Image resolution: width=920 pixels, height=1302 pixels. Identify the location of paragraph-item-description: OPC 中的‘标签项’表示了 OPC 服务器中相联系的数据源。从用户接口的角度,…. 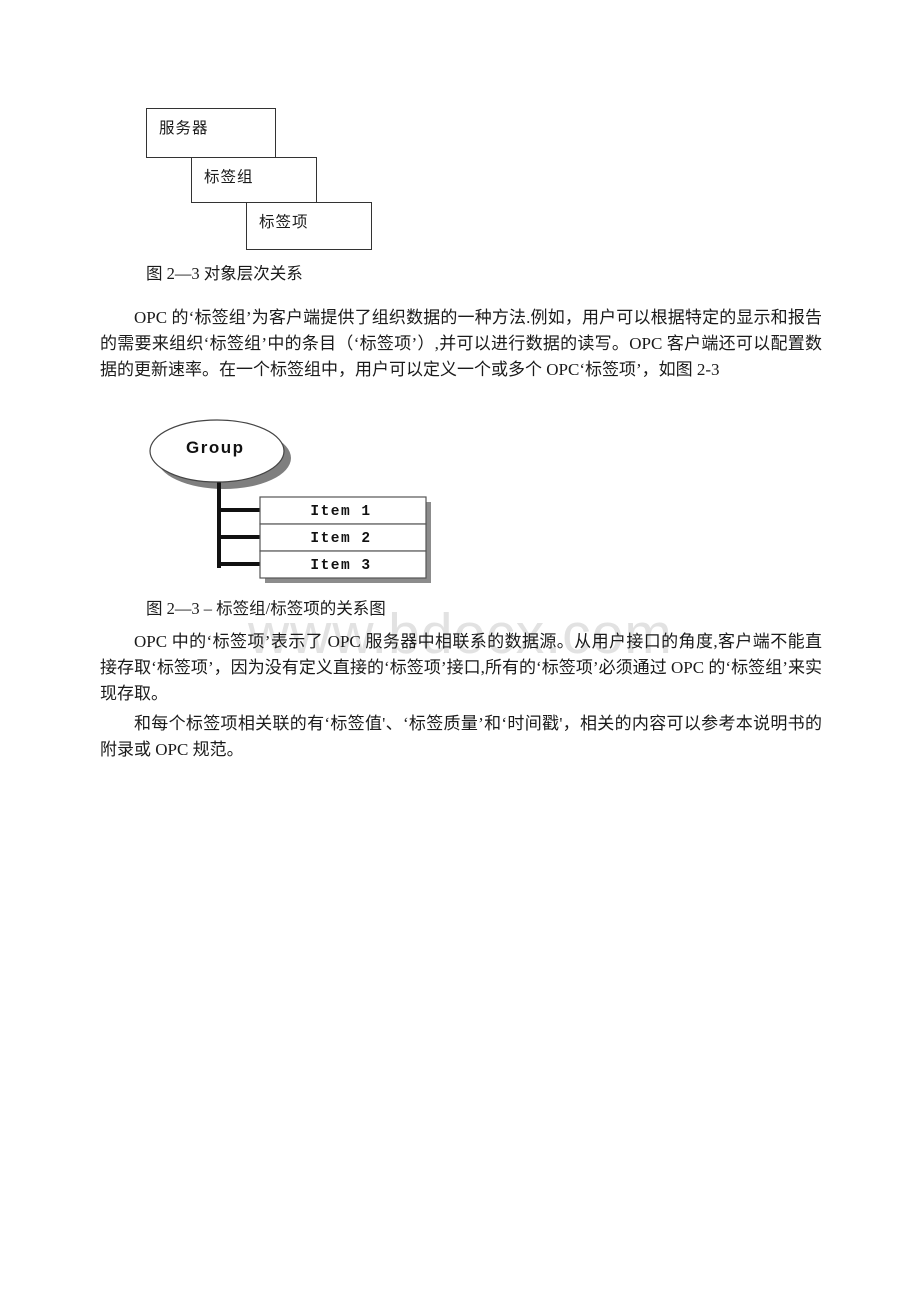
(461, 667).